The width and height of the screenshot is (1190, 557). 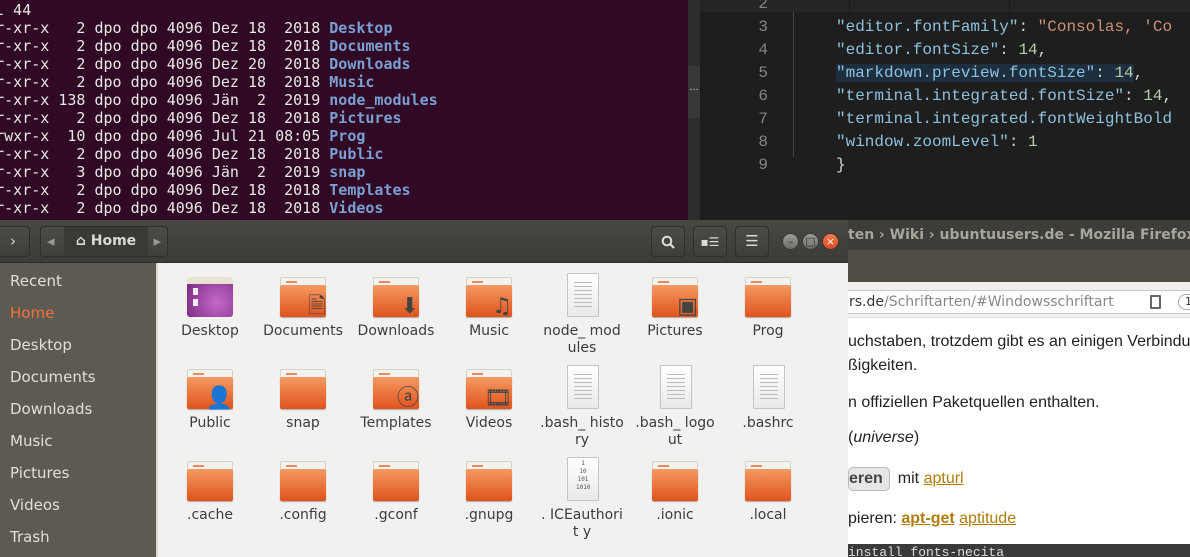 What do you see at coordinates (995, 302) in the screenshot?
I see `url-bar: rs.de/Schriftarten/#Windowsschriftart` at bounding box center [995, 302].